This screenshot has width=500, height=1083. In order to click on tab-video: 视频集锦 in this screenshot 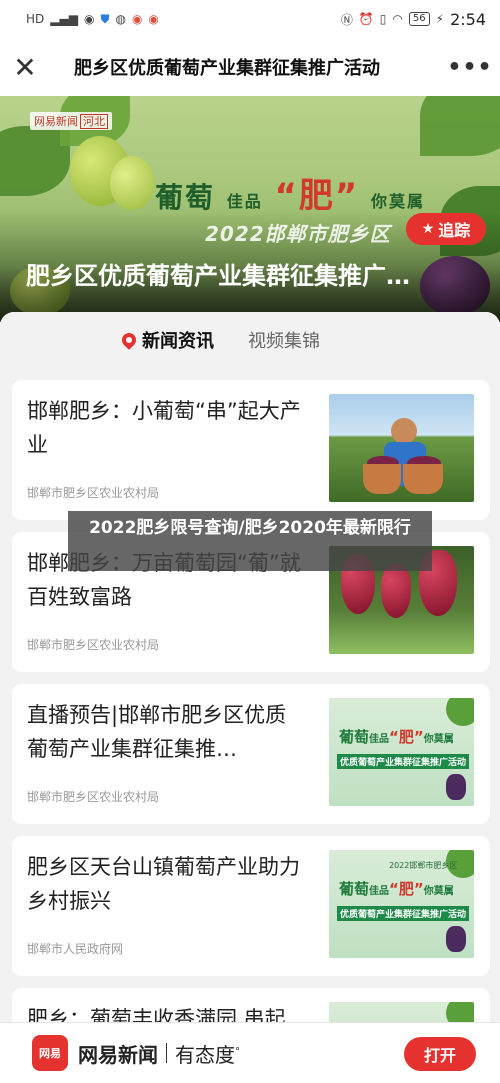, I will do `click(284, 340)`.